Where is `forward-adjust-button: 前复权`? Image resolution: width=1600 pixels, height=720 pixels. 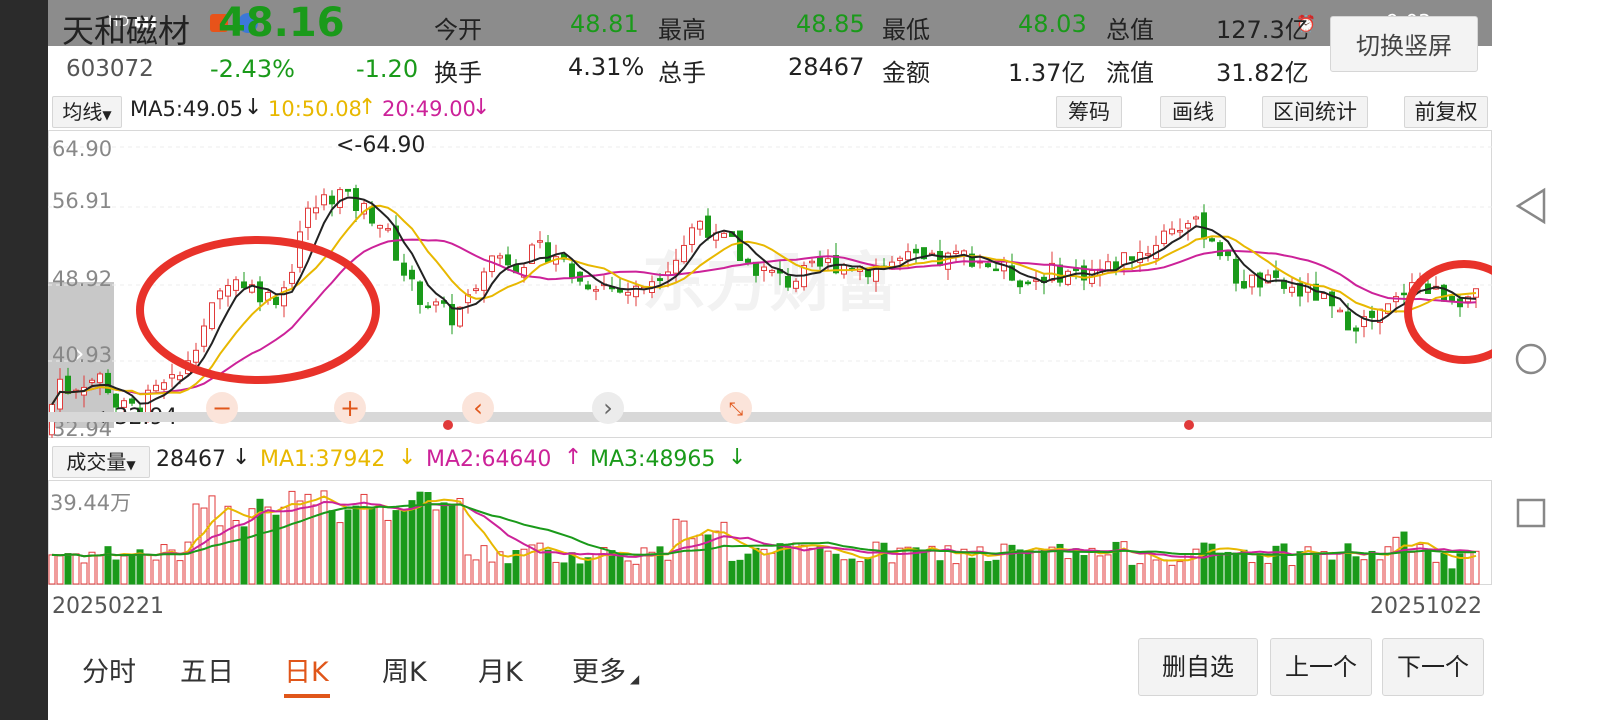 forward-adjust-button: 前复权 is located at coordinates (1446, 112).